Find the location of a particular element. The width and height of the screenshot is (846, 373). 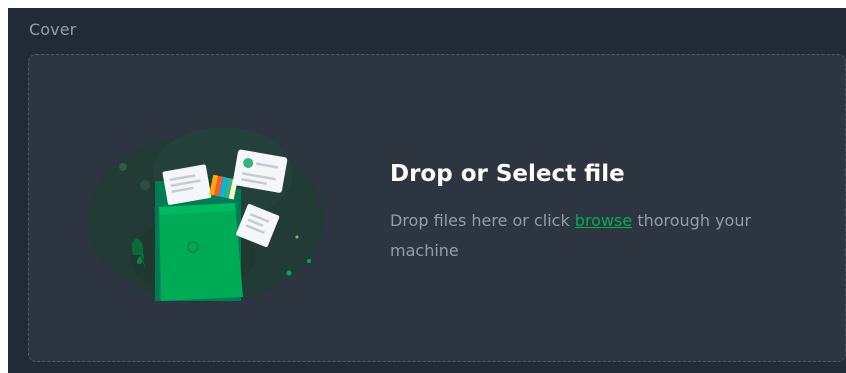

field-label: Cover is located at coordinates (53, 29).